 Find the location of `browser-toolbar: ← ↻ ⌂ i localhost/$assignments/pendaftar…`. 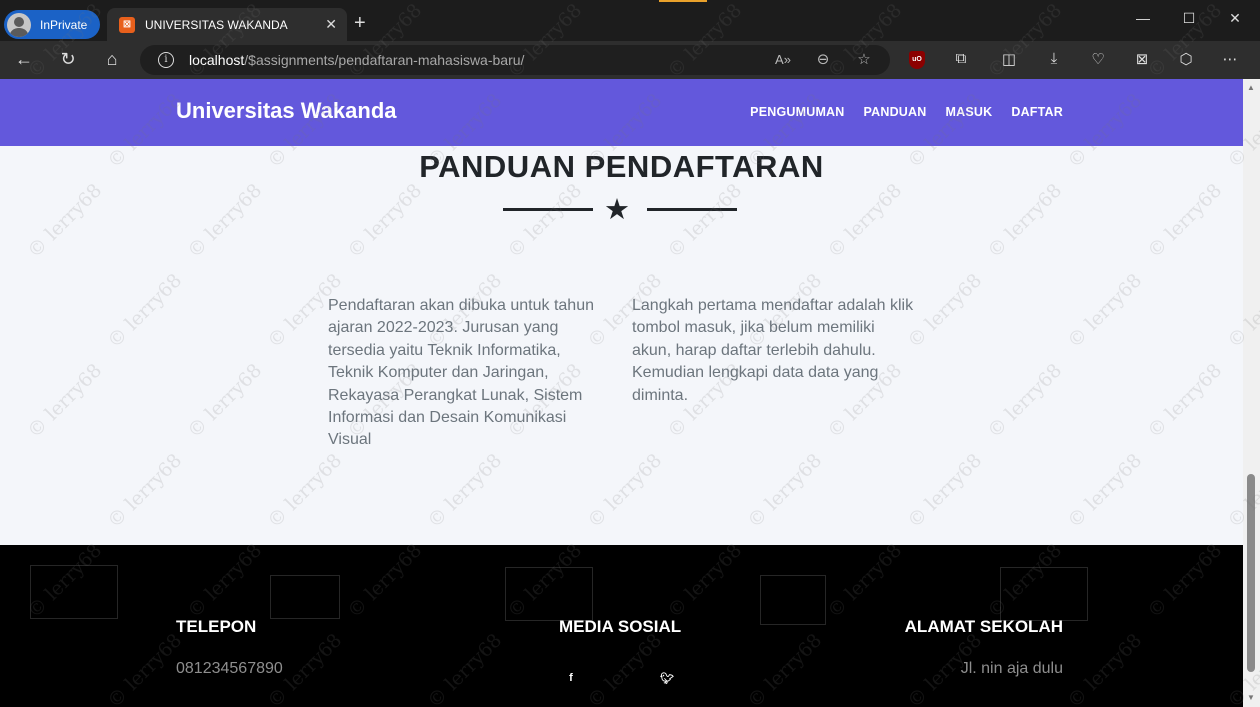

browser-toolbar: ← ↻ ⌂ i localhost/$assignments/pendaftar… is located at coordinates (630, 60).